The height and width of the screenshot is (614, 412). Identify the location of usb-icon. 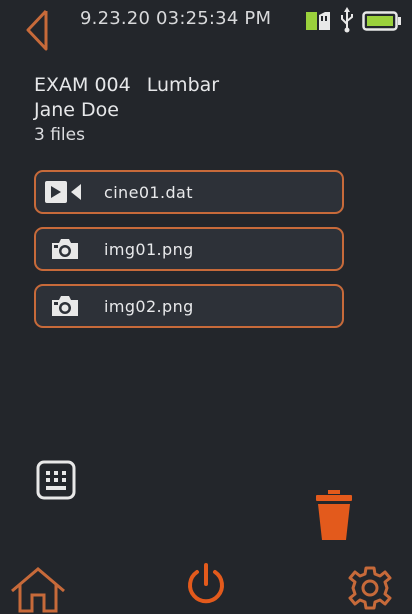
(347, 22).